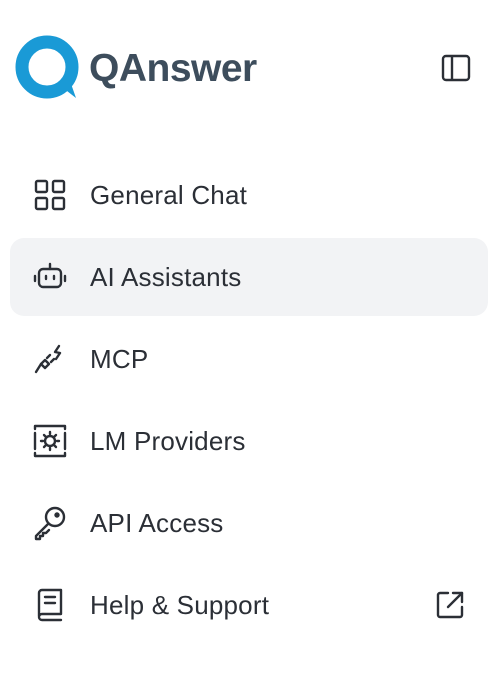  What do you see at coordinates (50, 277) in the screenshot?
I see `robot-icon` at bounding box center [50, 277].